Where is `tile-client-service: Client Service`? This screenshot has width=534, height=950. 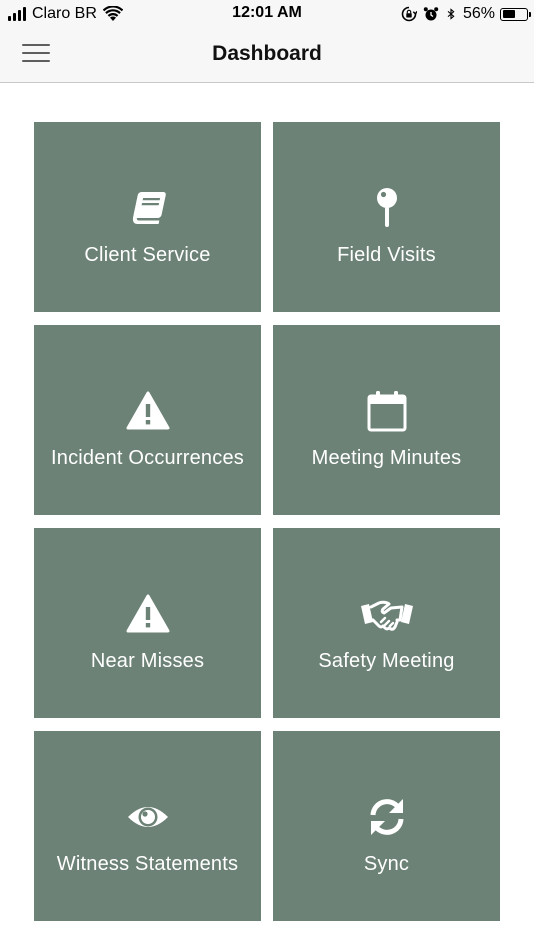
tile-client-service: Client Service is located at coordinates (147, 217).